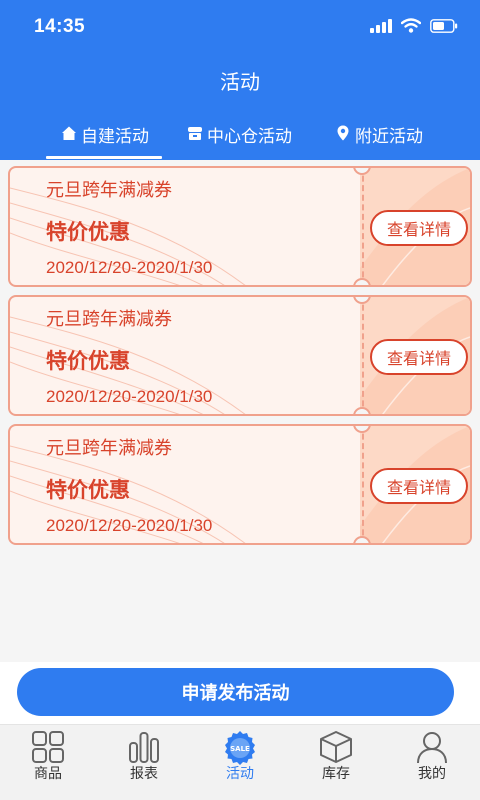 This screenshot has height=800, width=480. I want to click on tab-label: 自建活动, so click(115, 137).